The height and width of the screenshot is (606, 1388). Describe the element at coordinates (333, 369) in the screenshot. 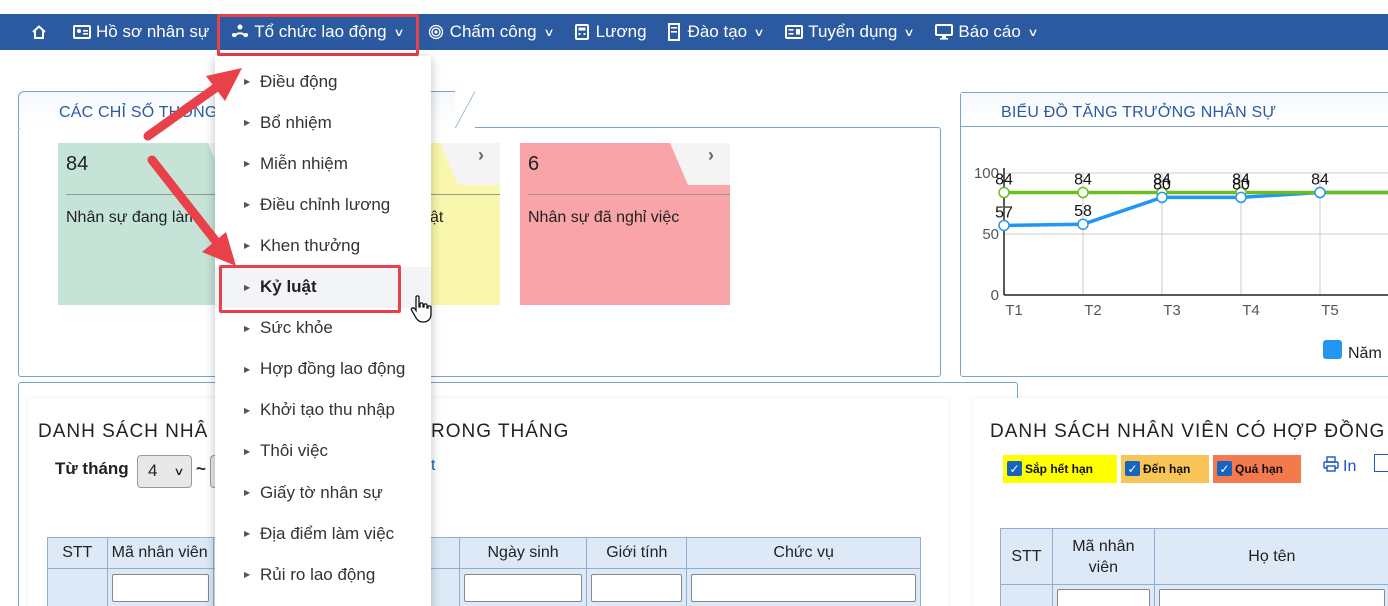

I see `menu-item-label: Hợp đồng lao động` at that location.